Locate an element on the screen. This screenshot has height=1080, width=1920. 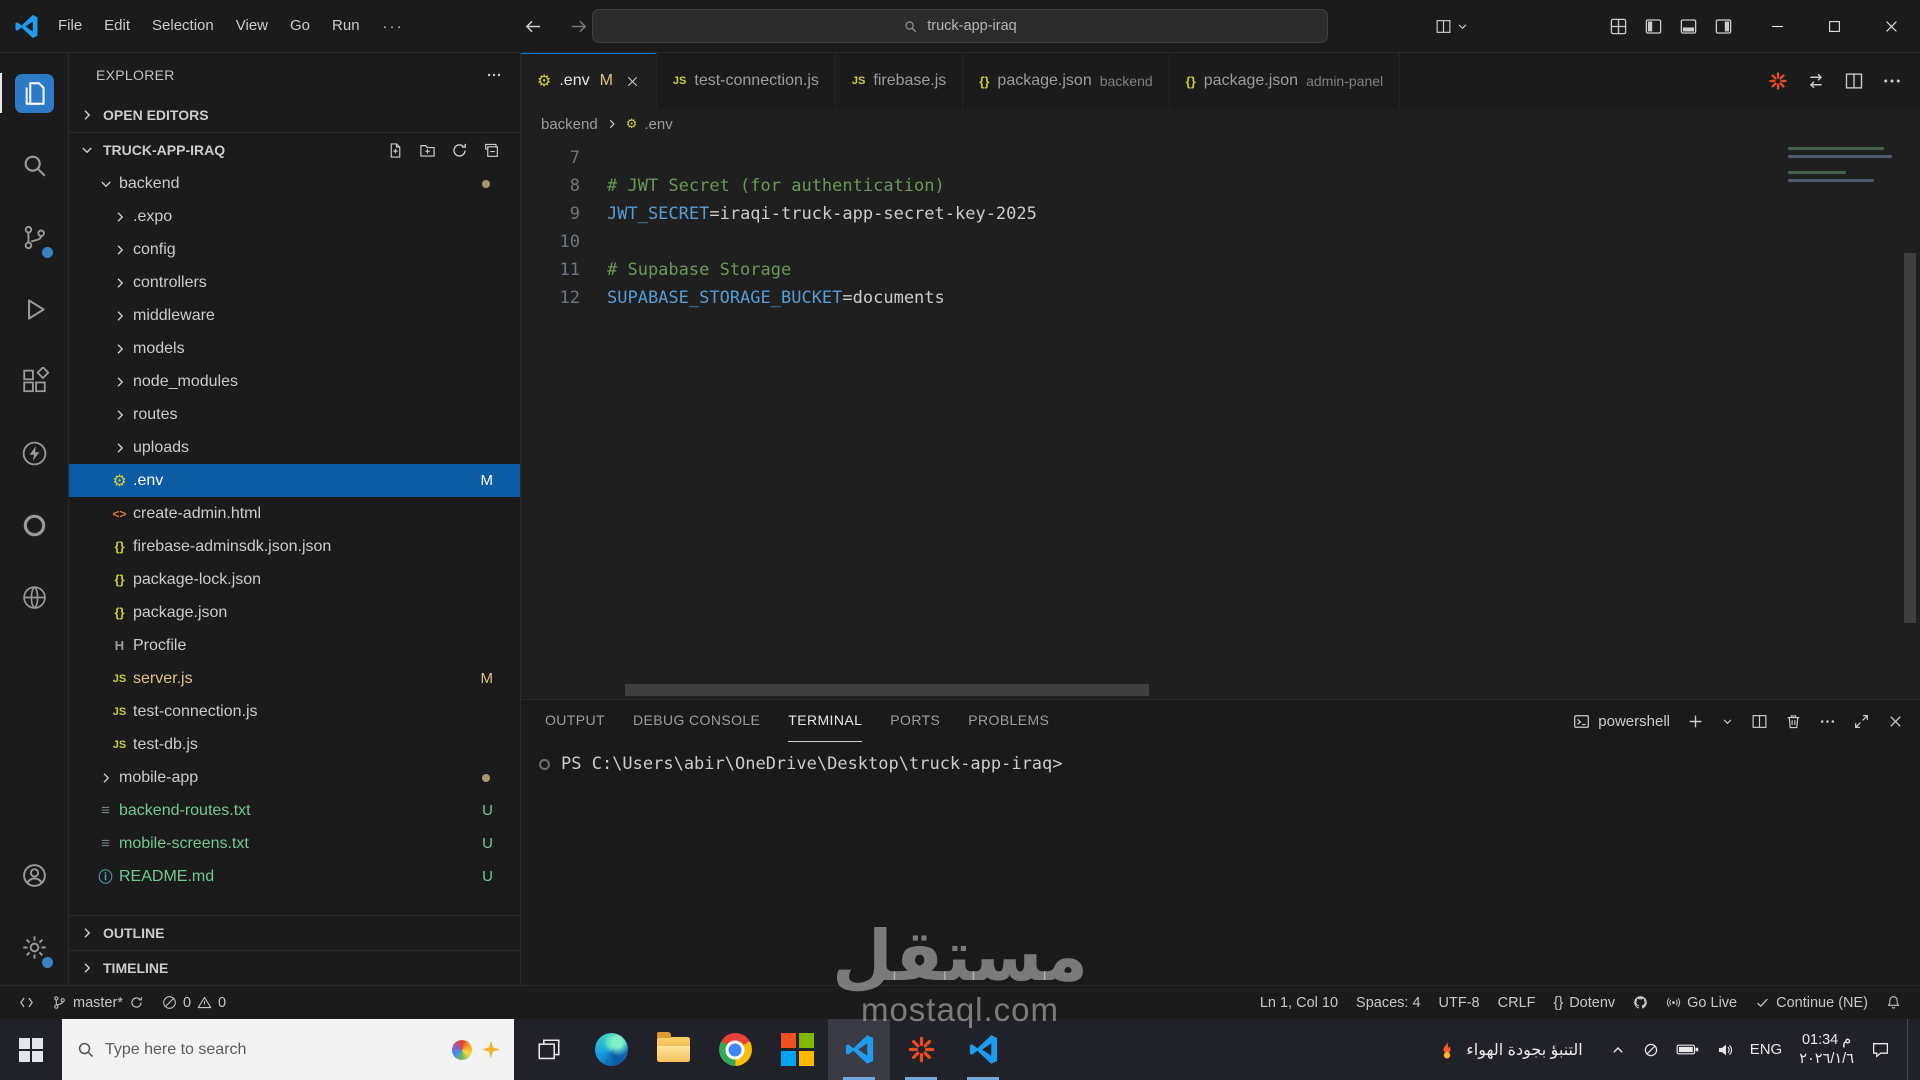
tree-item-config: config is located at coordinates (294, 249).